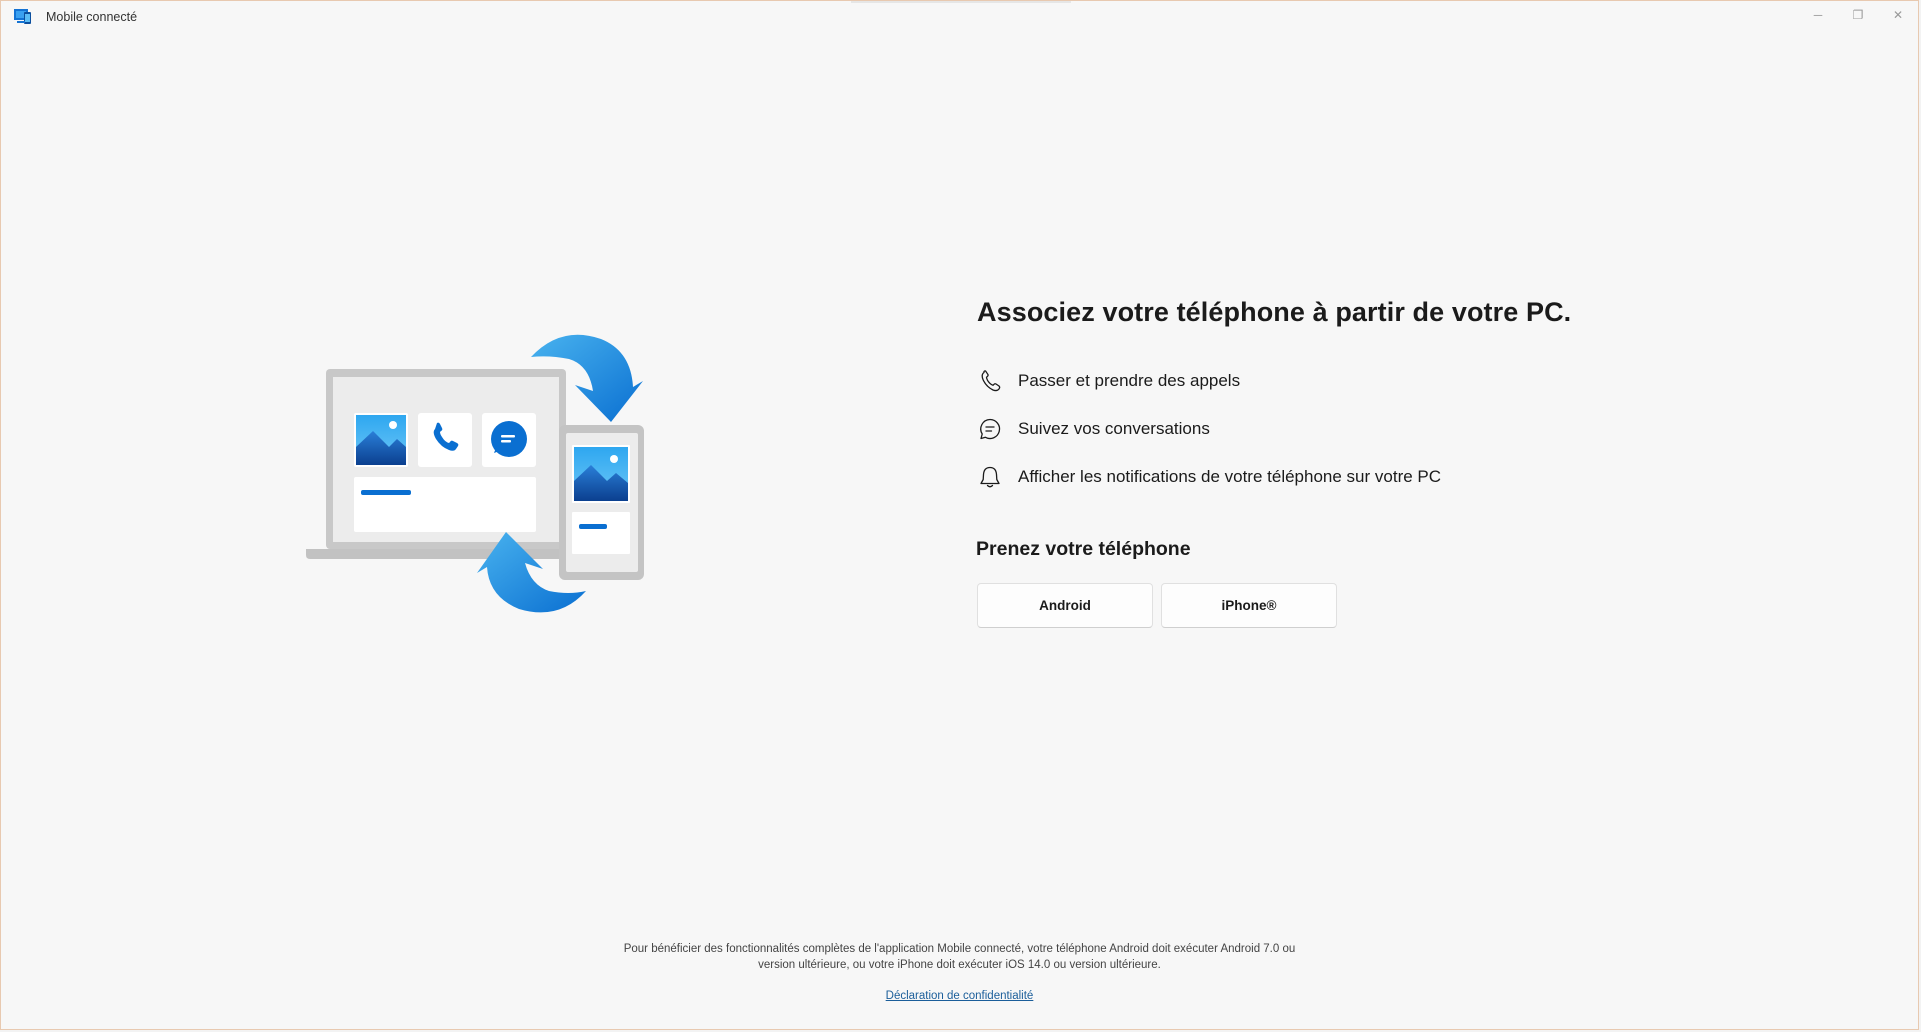 Image resolution: width=1921 pixels, height=1032 pixels. I want to click on close-button: ✕, so click(1898, 15).